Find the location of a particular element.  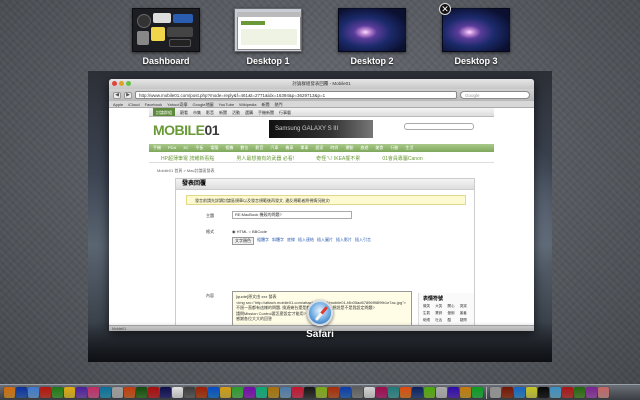

space-desktop-2: Desktop 2 is located at coordinates (372, 37).